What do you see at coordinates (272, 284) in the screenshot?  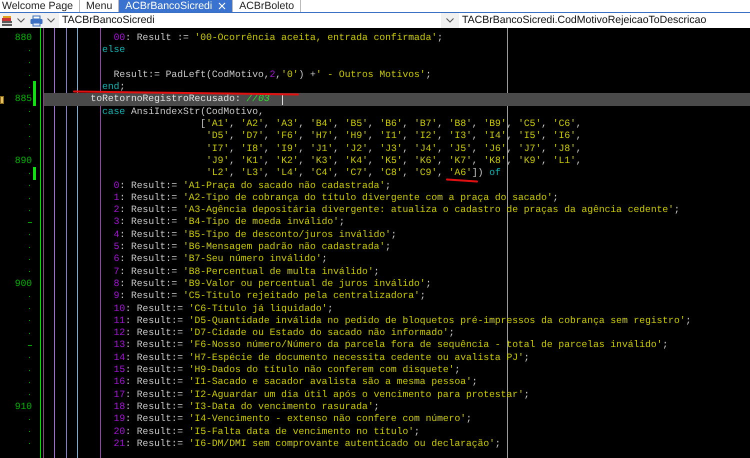 I see `code-line: 8: Result:= 'B9-Valor ou percentual de juros inválido';` at bounding box center [272, 284].